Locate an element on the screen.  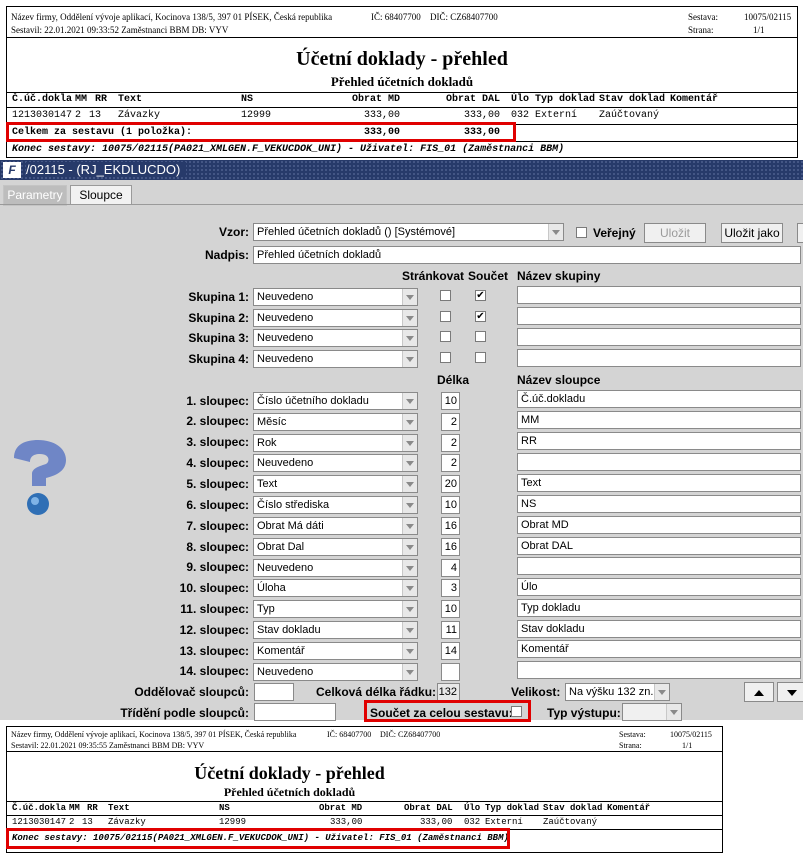
column-10-select: Úloha is located at coordinates (335, 588).